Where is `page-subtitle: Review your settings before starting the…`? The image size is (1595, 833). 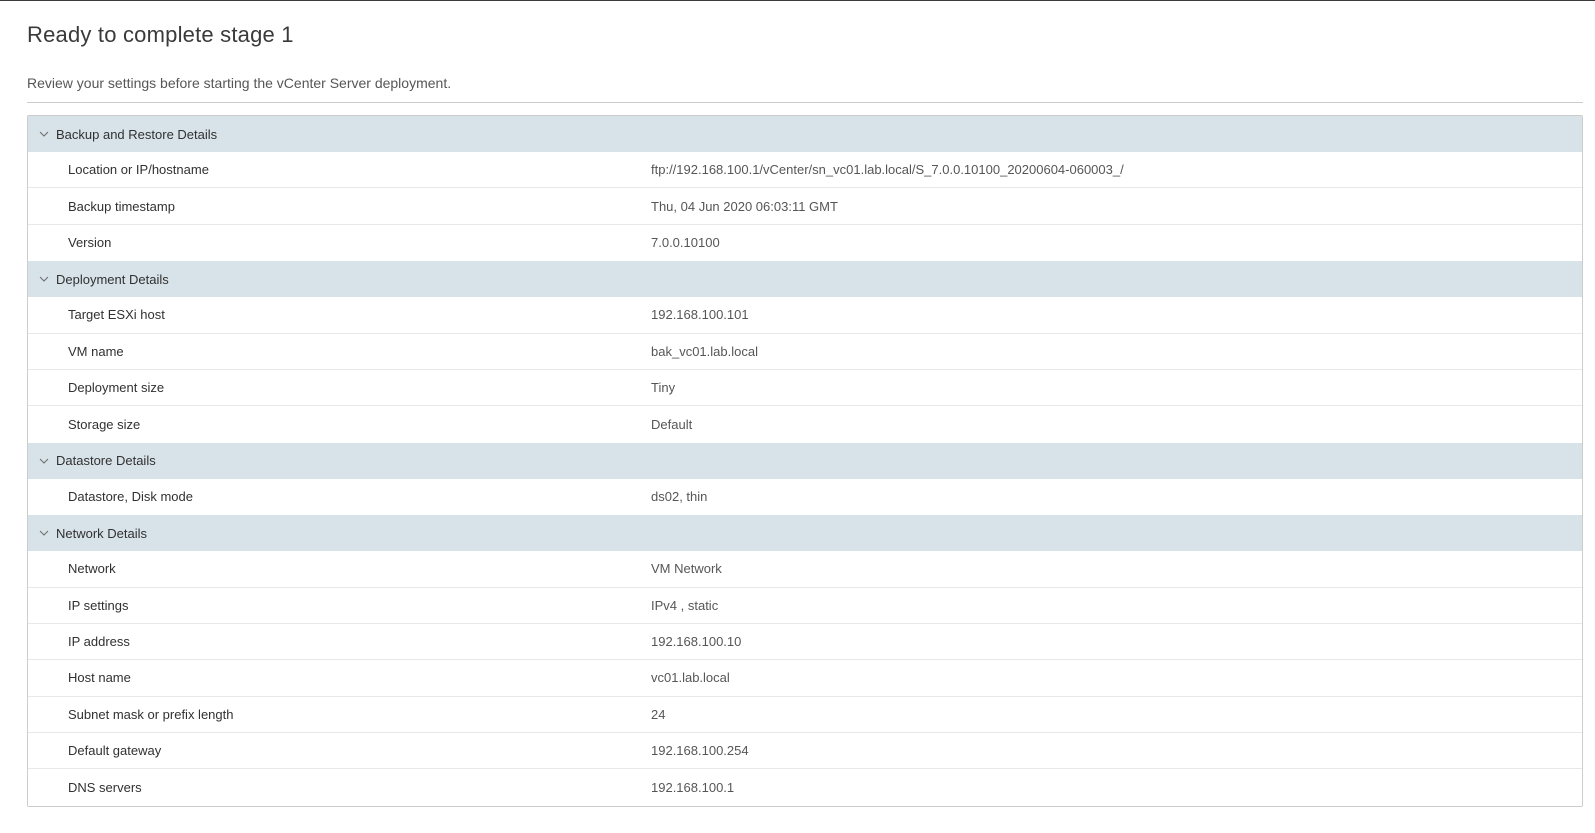
page-subtitle: Review your settings before starting the… is located at coordinates (239, 83).